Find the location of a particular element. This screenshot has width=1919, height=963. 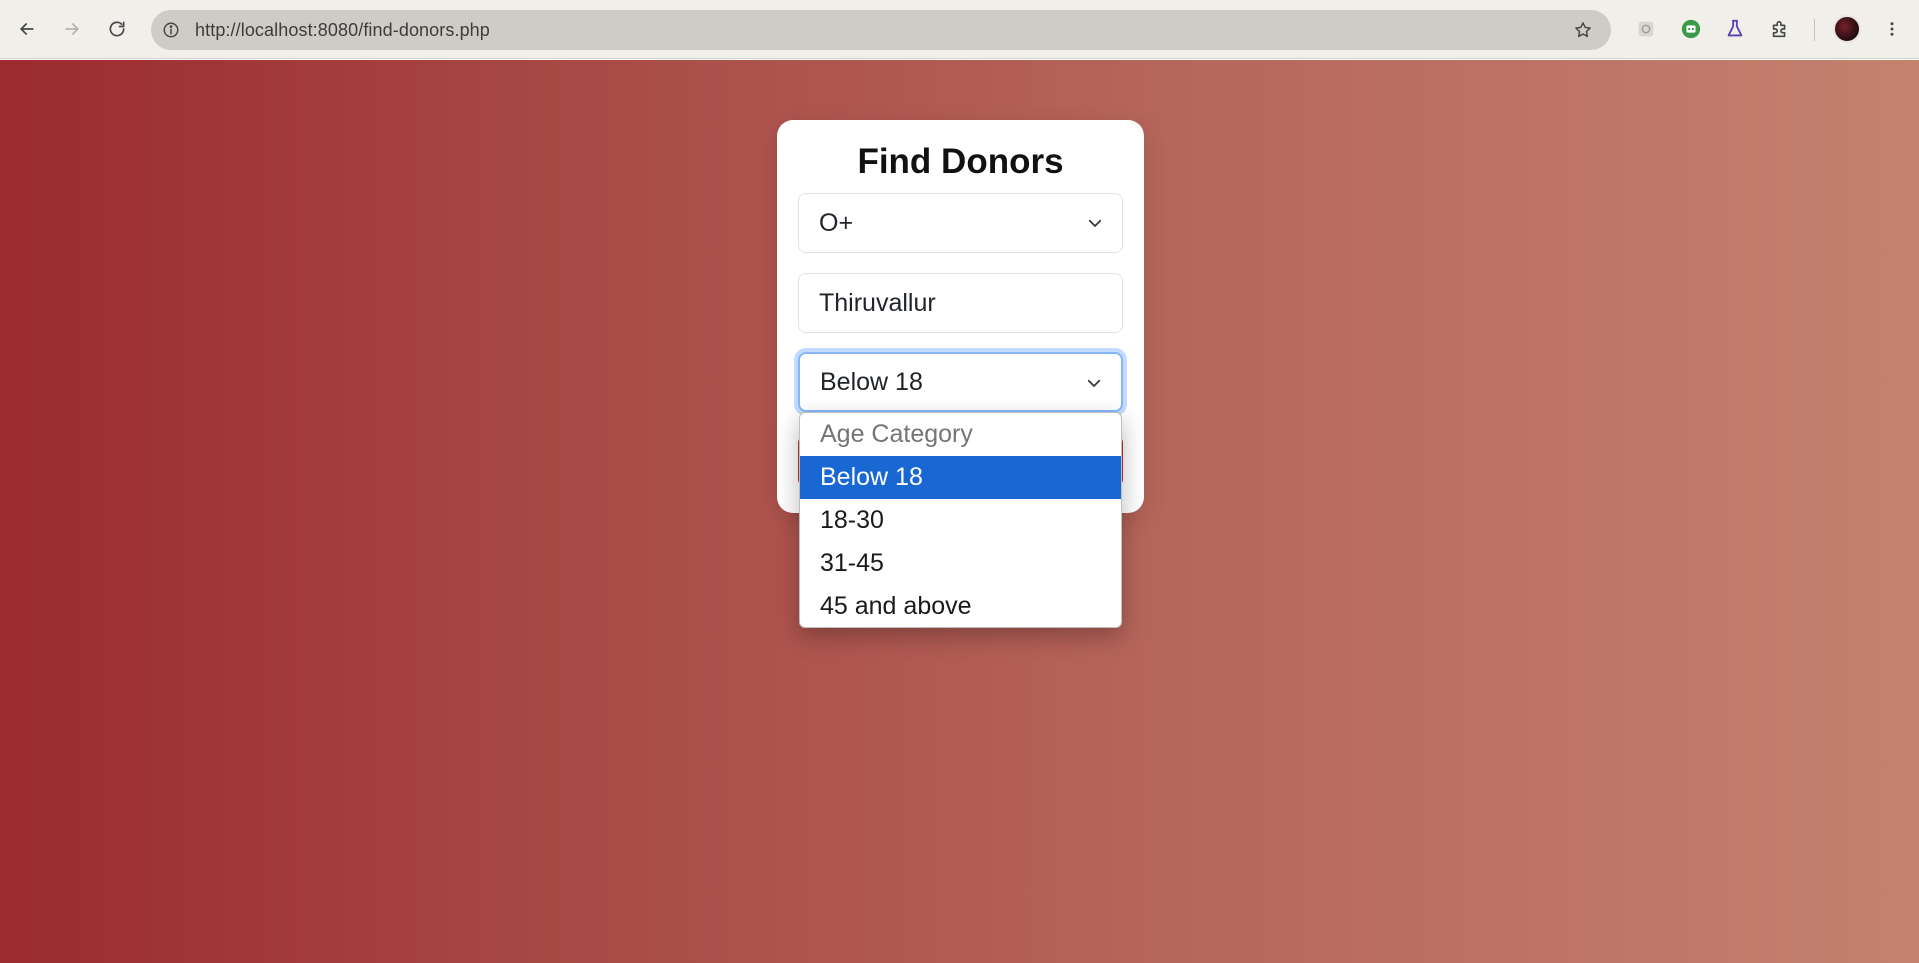

age-category-select: Below 18 is located at coordinates (960, 382).